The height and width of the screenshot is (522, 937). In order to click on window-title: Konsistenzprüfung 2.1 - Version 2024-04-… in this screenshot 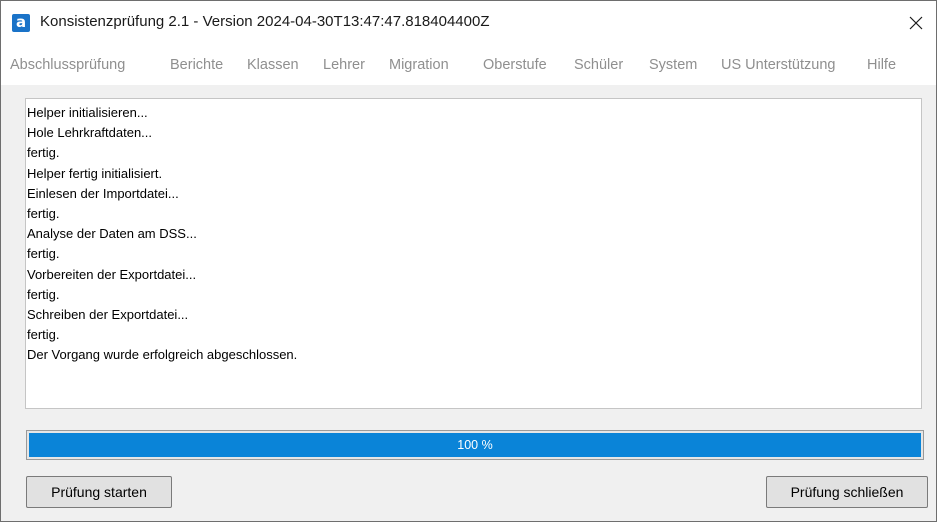, I will do `click(265, 21)`.